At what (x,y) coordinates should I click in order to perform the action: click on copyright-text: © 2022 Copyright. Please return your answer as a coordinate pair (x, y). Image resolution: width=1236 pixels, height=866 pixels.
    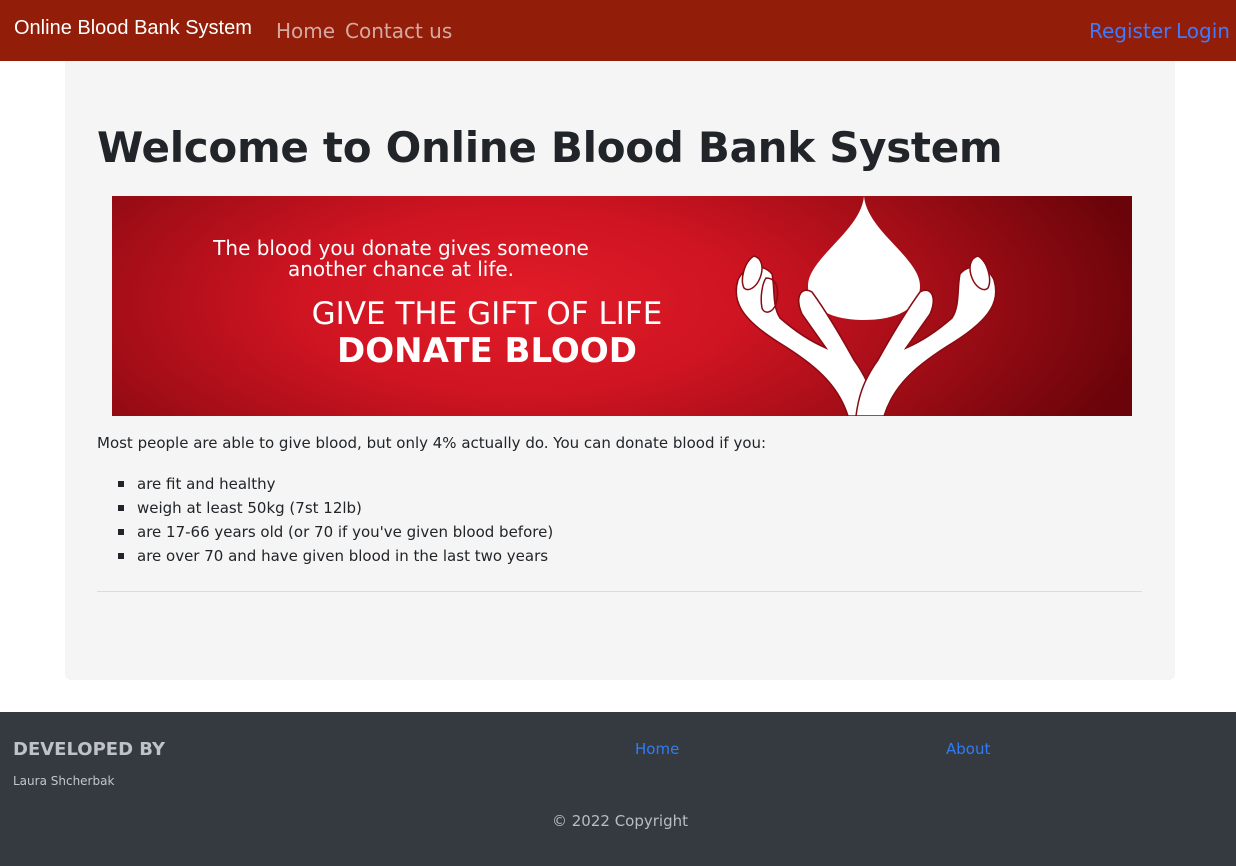
    Looking at the image, I should click on (619, 821).